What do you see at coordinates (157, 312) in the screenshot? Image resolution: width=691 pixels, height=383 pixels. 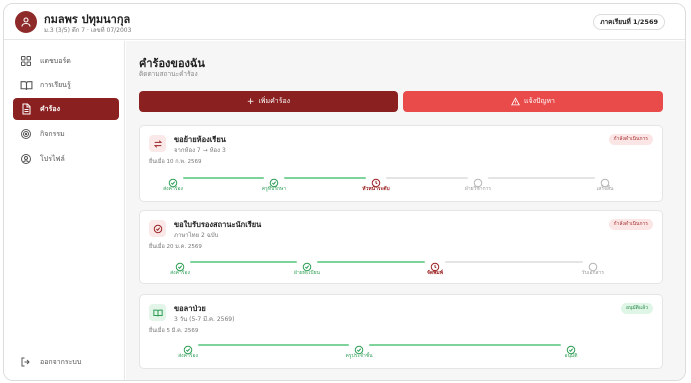 I see `book-open-icon` at bounding box center [157, 312].